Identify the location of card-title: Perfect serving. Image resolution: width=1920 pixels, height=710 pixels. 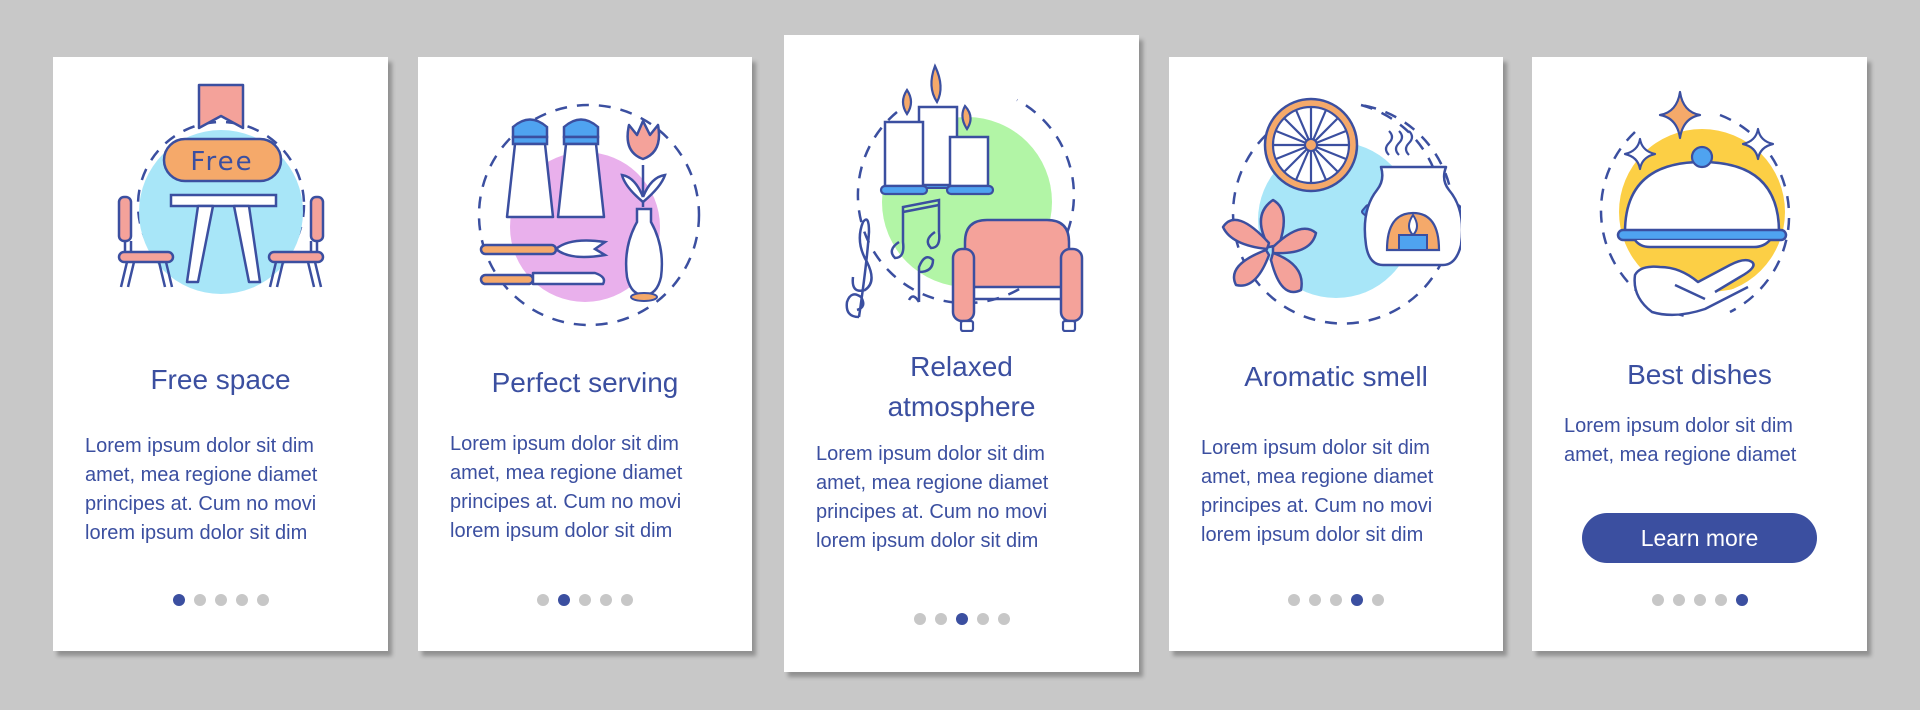
(585, 382).